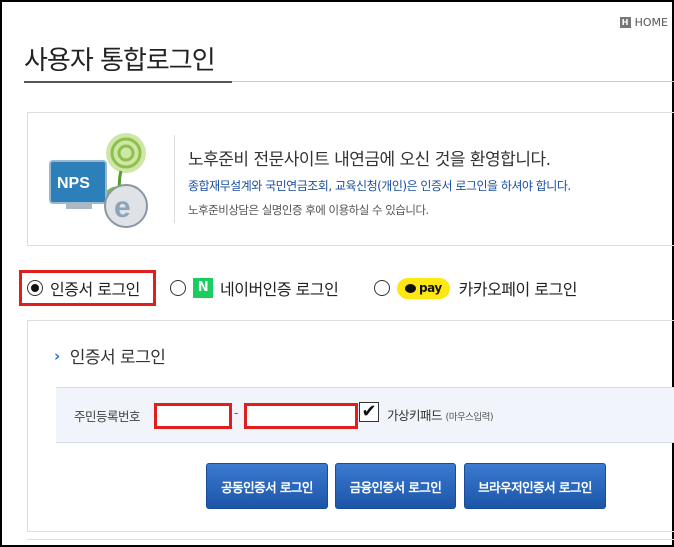  I want to click on title-divider, so click(349, 82).